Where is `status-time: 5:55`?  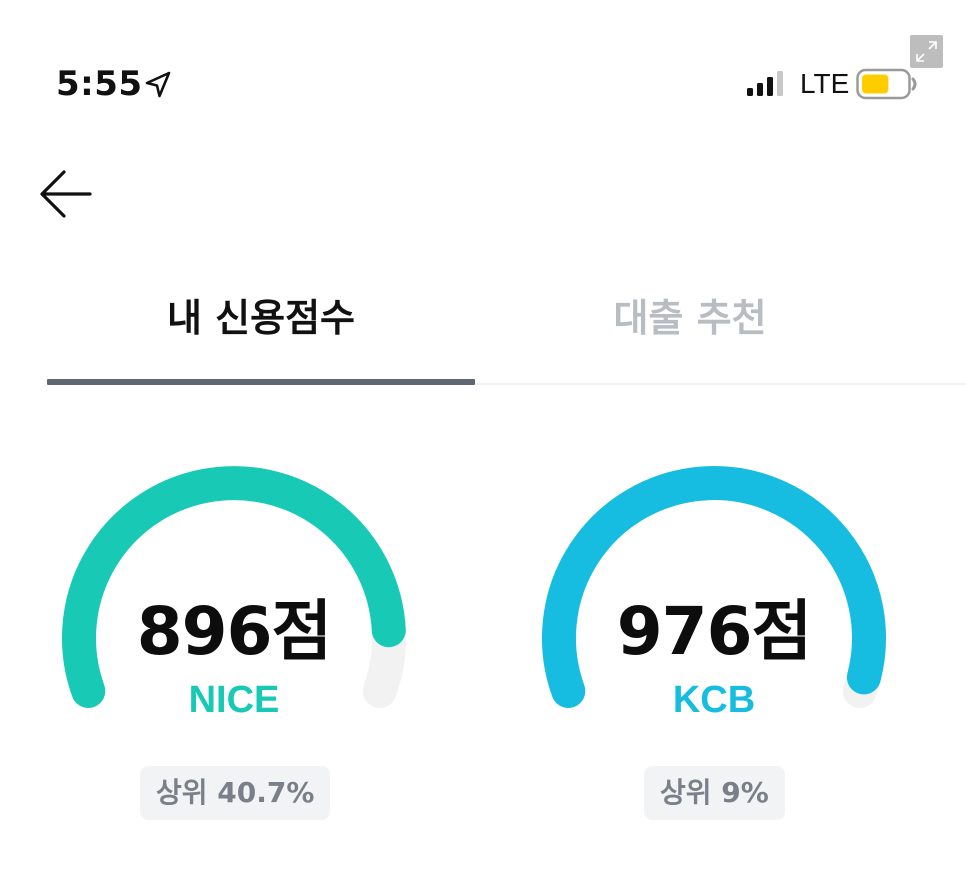 status-time: 5:55 is located at coordinates (99, 84).